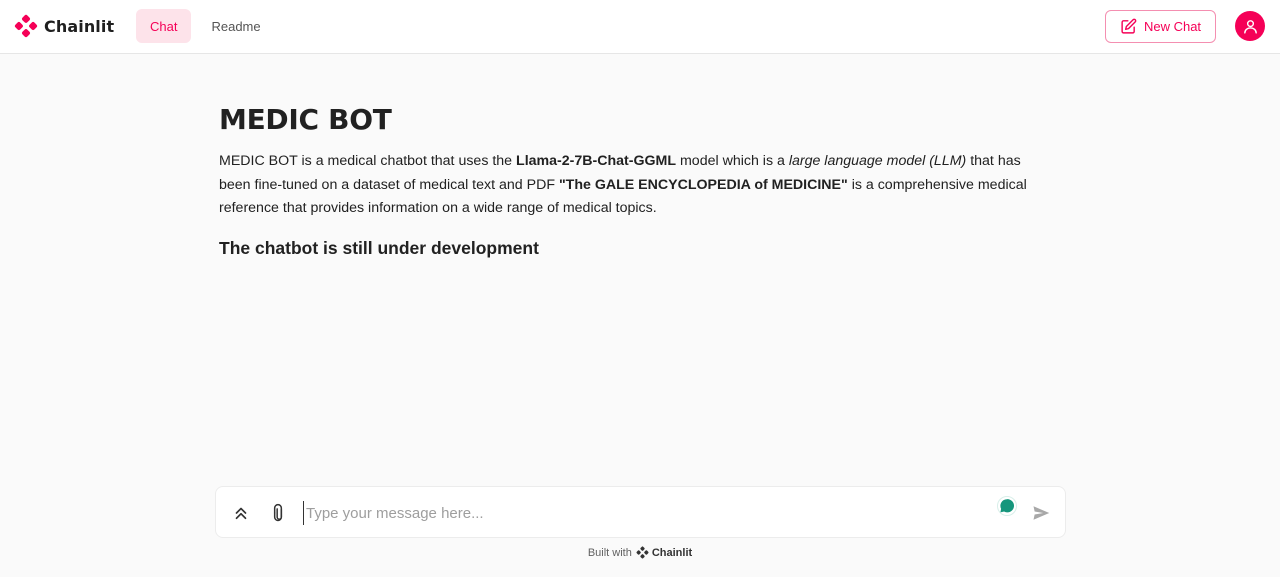 This screenshot has height=577, width=1280. Describe the element at coordinates (596, 161) in the screenshot. I see `model-name: Llama-2-7B-Chat-GGML` at that location.